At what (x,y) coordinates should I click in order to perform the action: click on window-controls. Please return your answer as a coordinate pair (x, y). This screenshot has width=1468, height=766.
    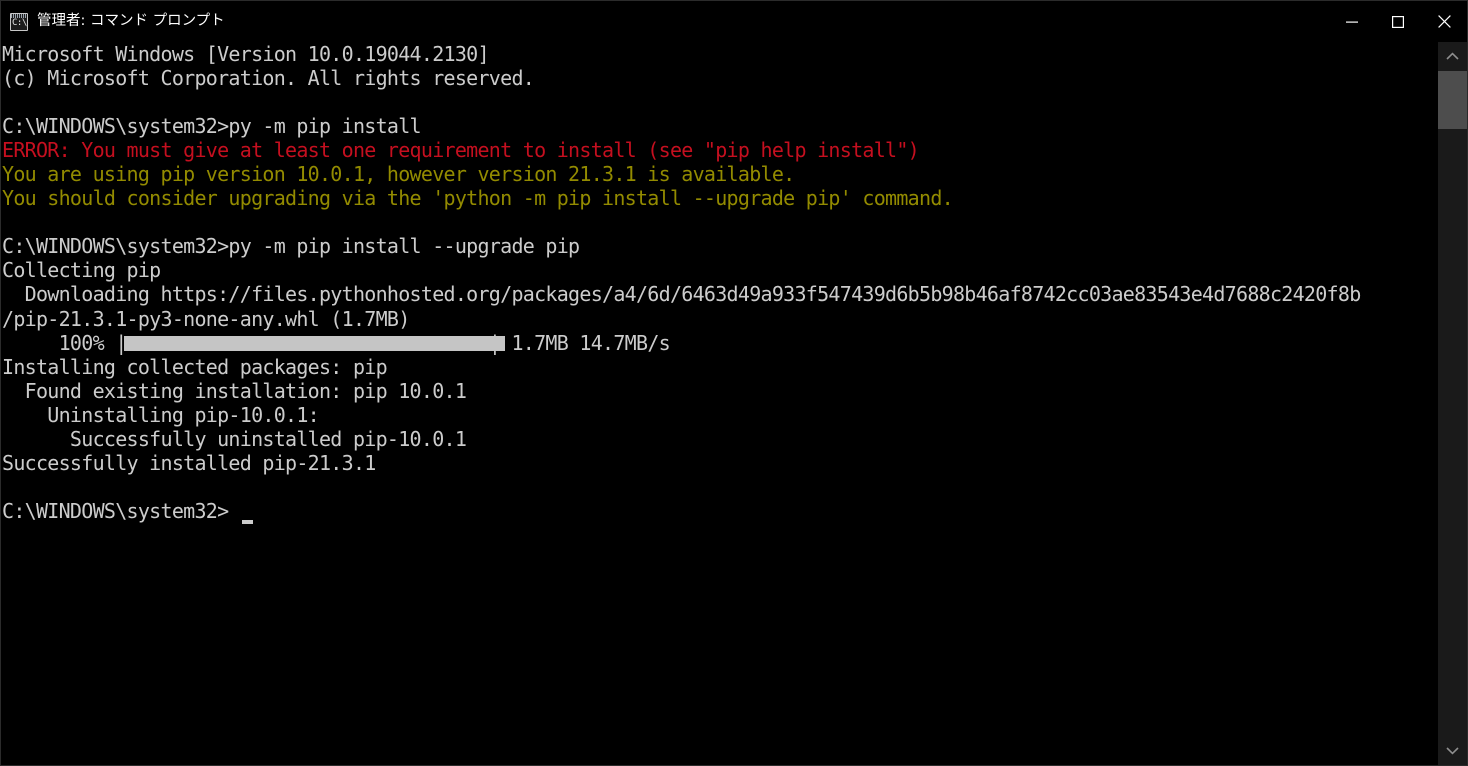
    Looking at the image, I should click on (1398, 21).